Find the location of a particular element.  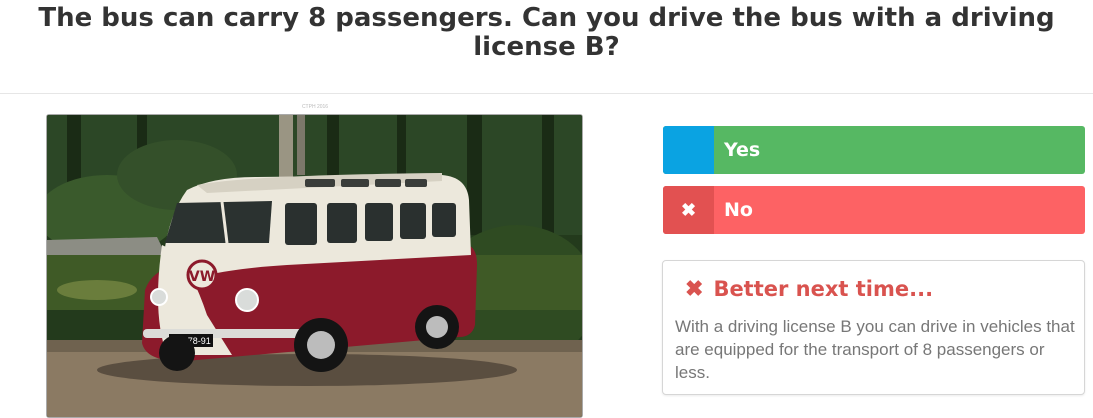

svg-text: VW is located at coordinates (202, 277).